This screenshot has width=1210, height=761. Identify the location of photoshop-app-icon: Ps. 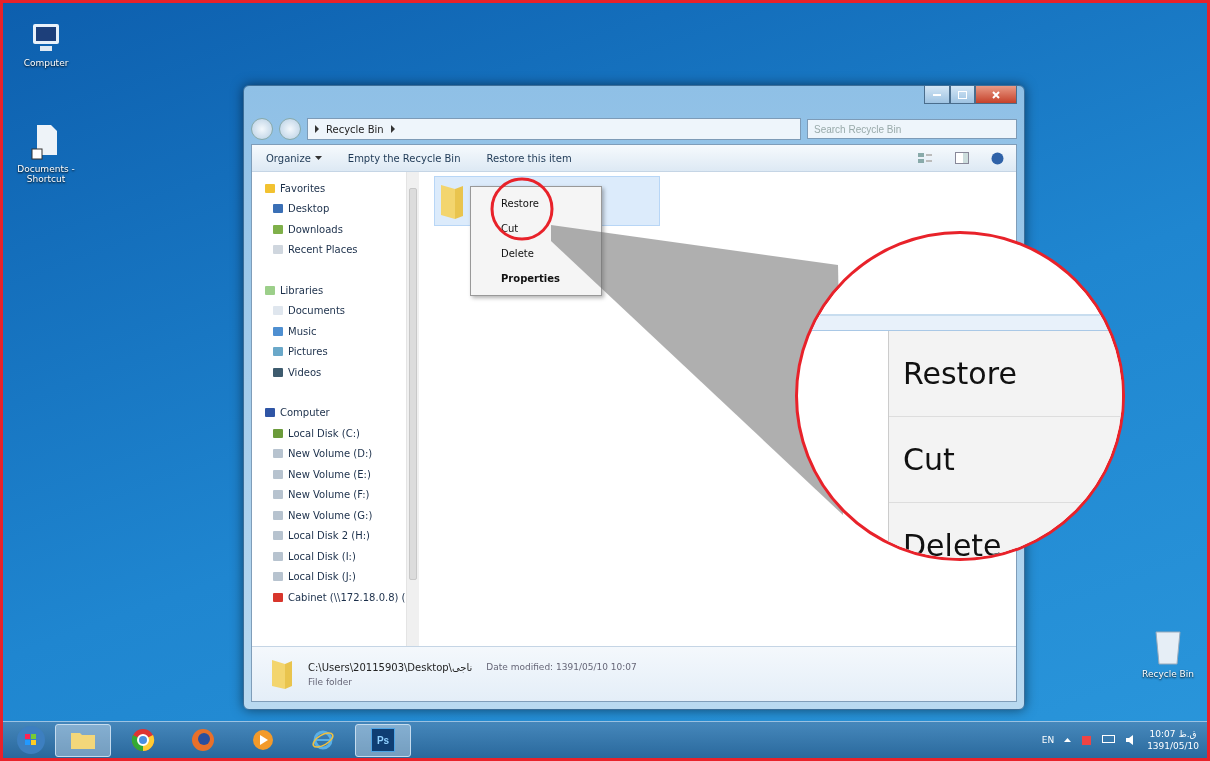
(383, 740).